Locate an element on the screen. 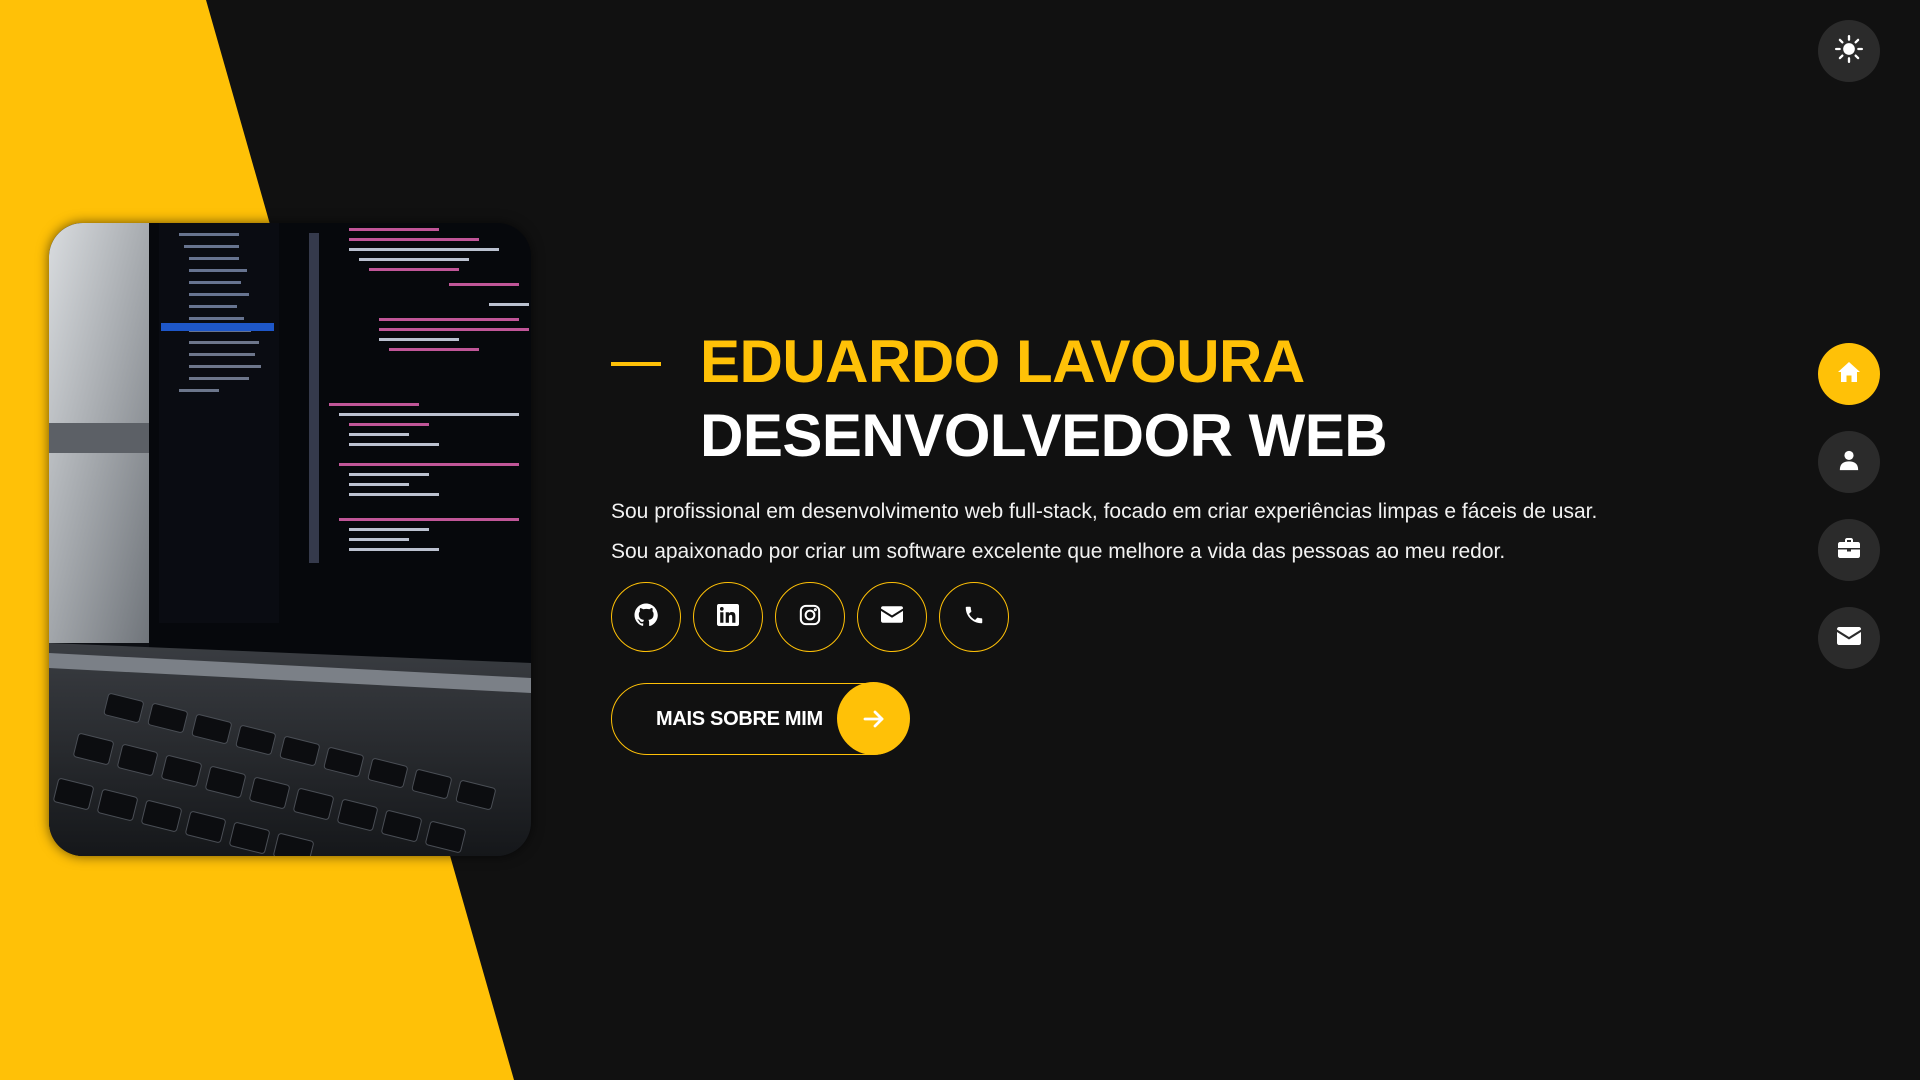  github-icon is located at coordinates (646, 617).